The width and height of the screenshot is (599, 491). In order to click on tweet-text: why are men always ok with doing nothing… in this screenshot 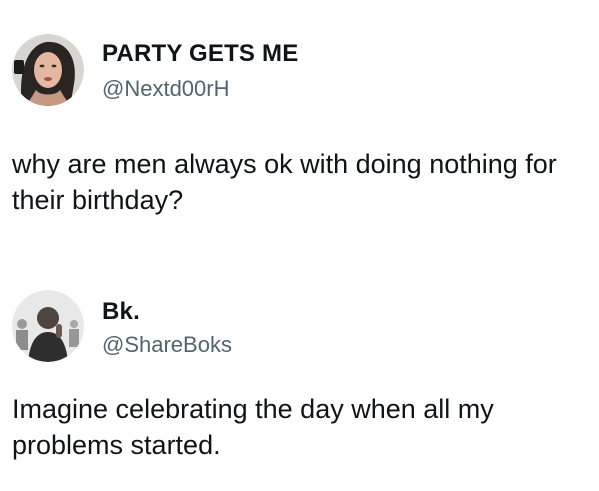, I will do `click(284, 182)`.